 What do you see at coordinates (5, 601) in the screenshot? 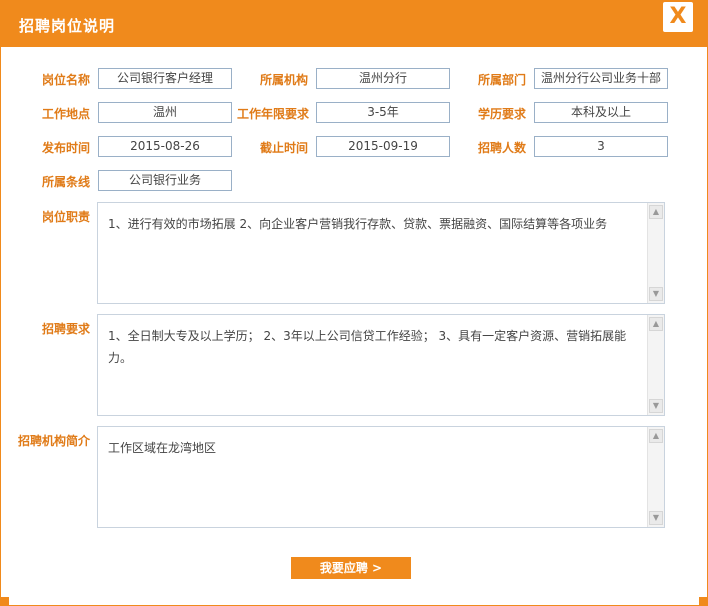
I see `bottom-left-corner` at bounding box center [5, 601].